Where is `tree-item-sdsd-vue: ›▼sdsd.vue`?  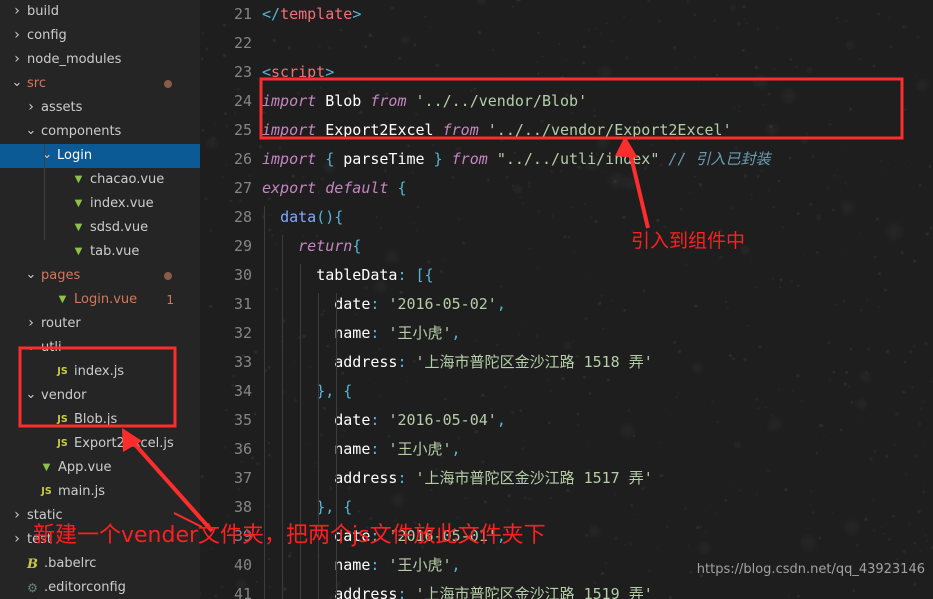 tree-item-sdsd-vue: ›▼sdsd.vue is located at coordinates (100, 228).